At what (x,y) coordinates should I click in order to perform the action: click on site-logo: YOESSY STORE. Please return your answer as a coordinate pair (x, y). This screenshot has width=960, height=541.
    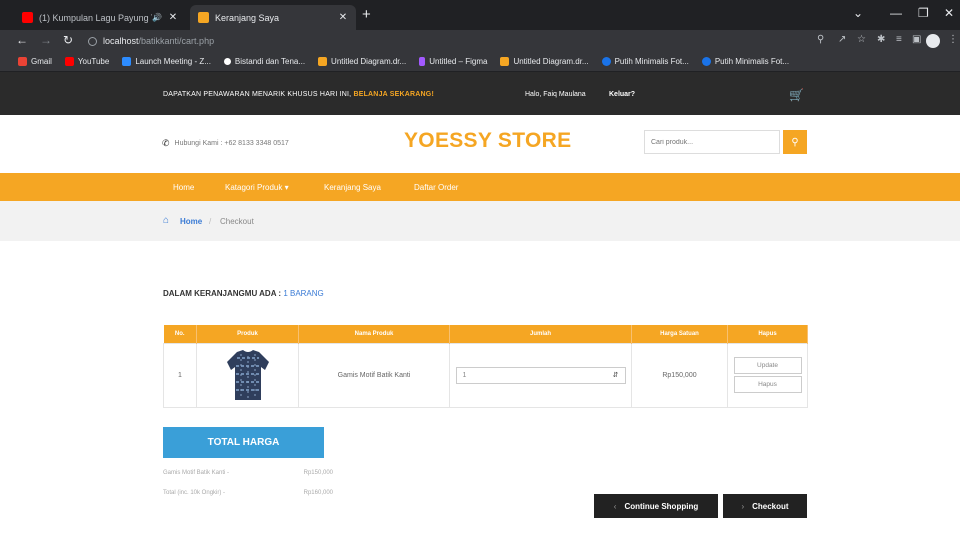
    Looking at the image, I should click on (487, 141).